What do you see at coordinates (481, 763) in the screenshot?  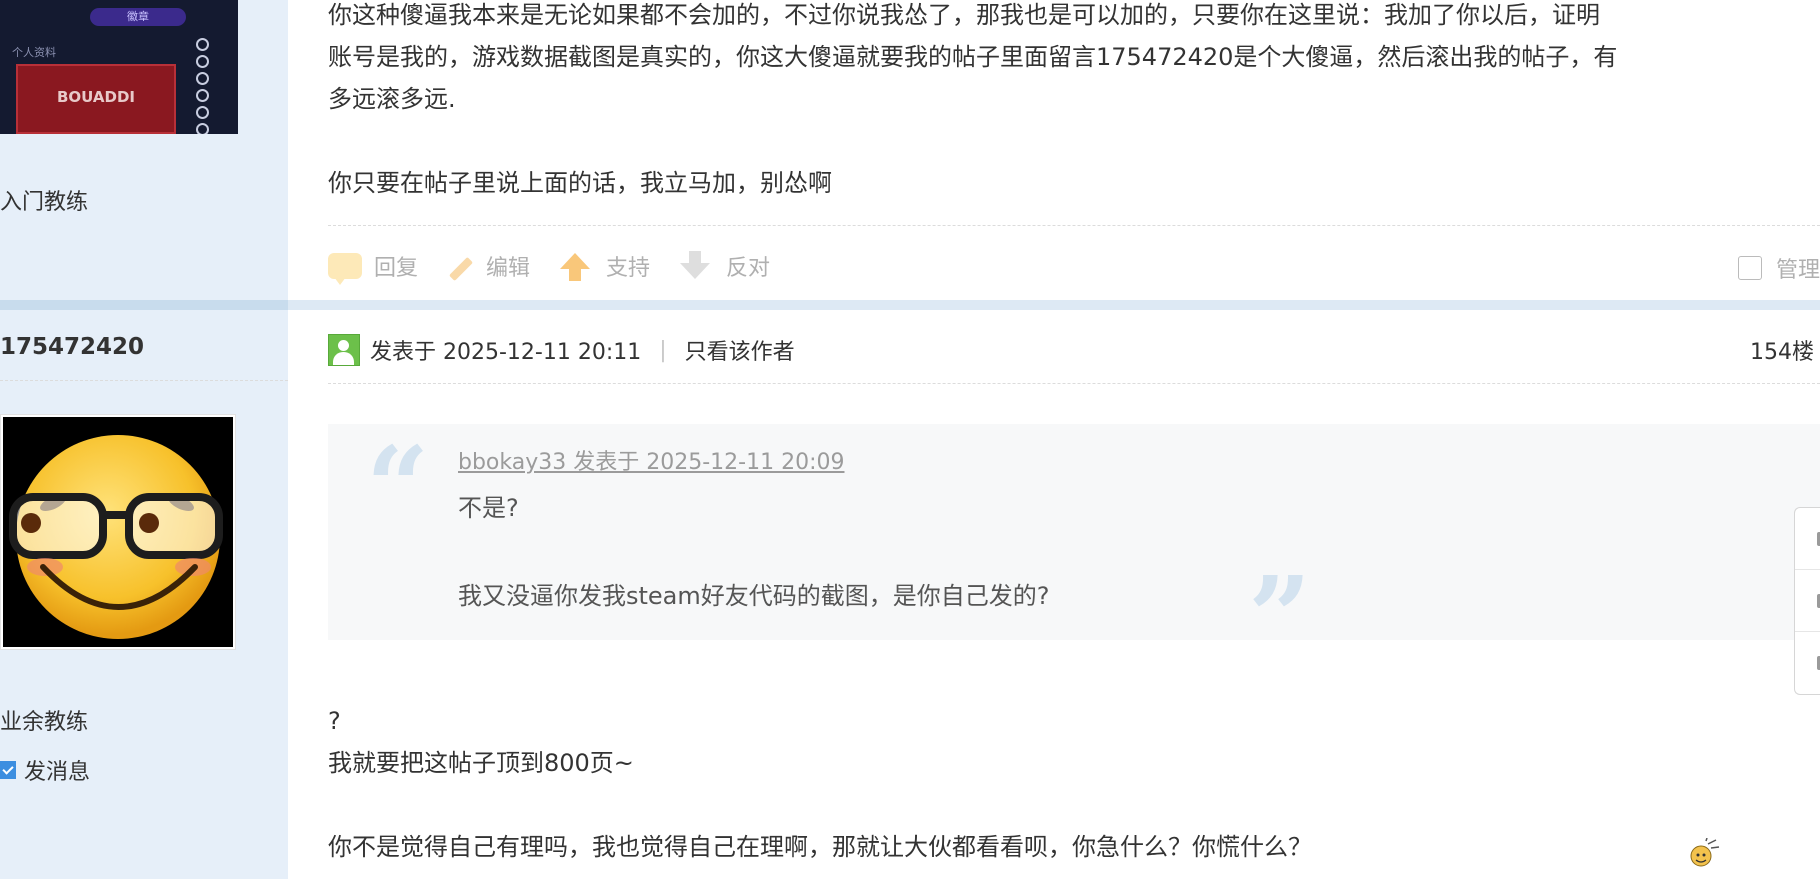 I see `post-line: 我就要把这帖子顶到800页~` at bounding box center [481, 763].